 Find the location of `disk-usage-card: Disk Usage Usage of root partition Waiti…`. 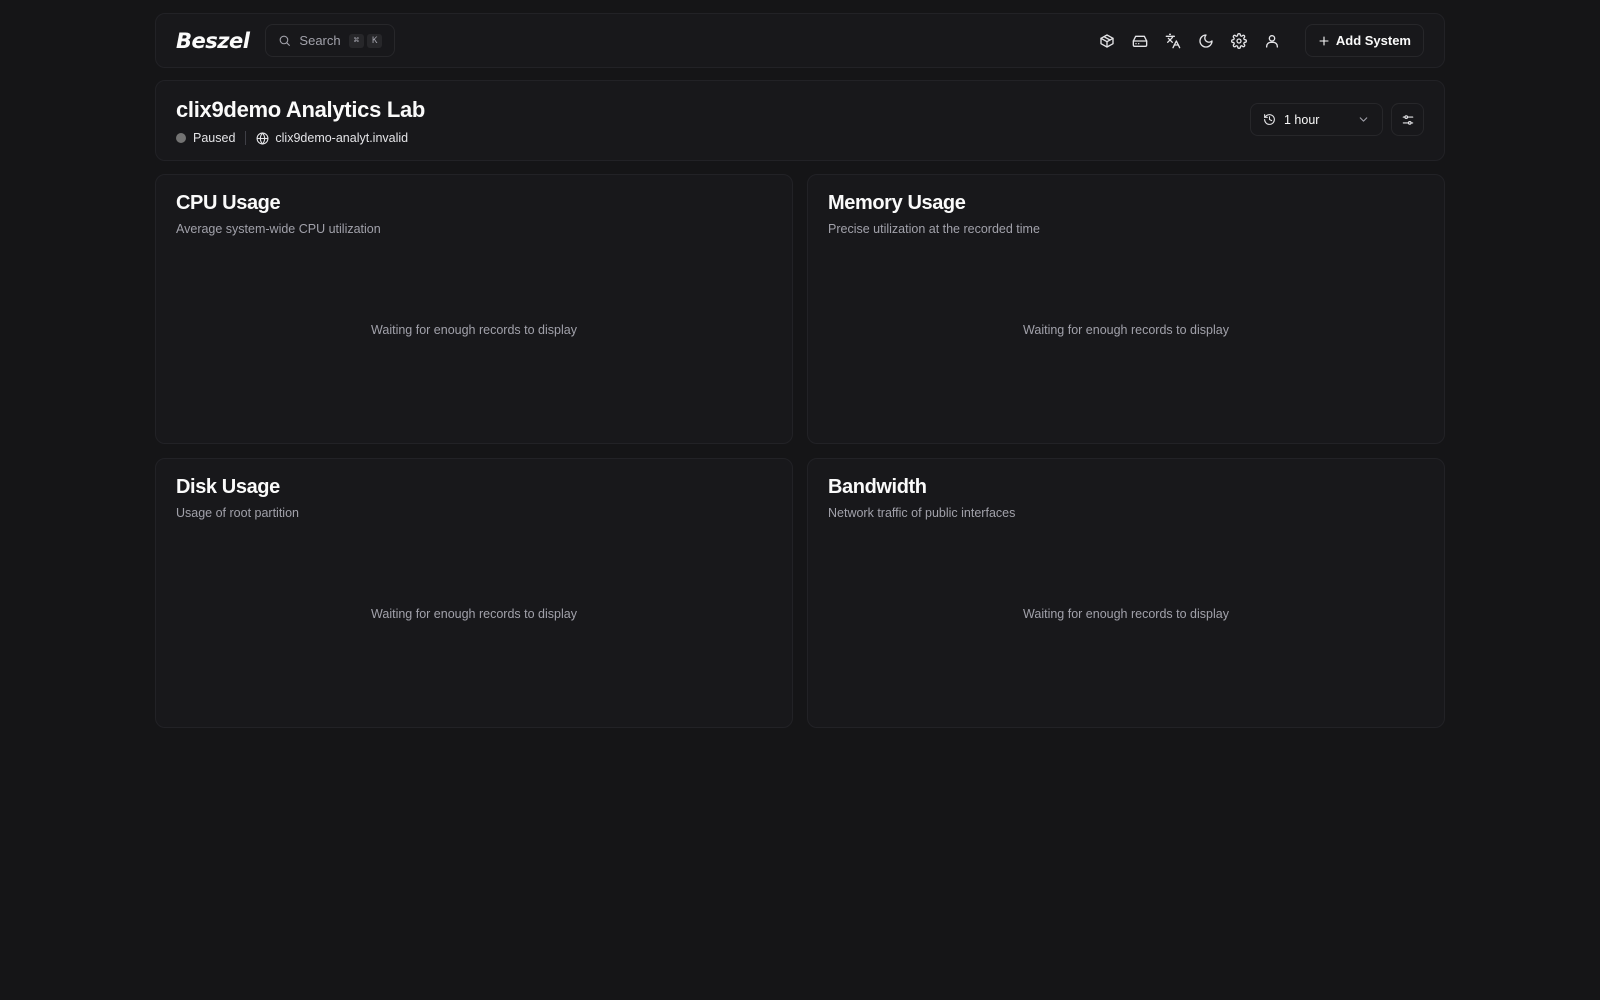

disk-usage-card: Disk Usage Usage of root partition Waiti… is located at coordinates (474, 593).